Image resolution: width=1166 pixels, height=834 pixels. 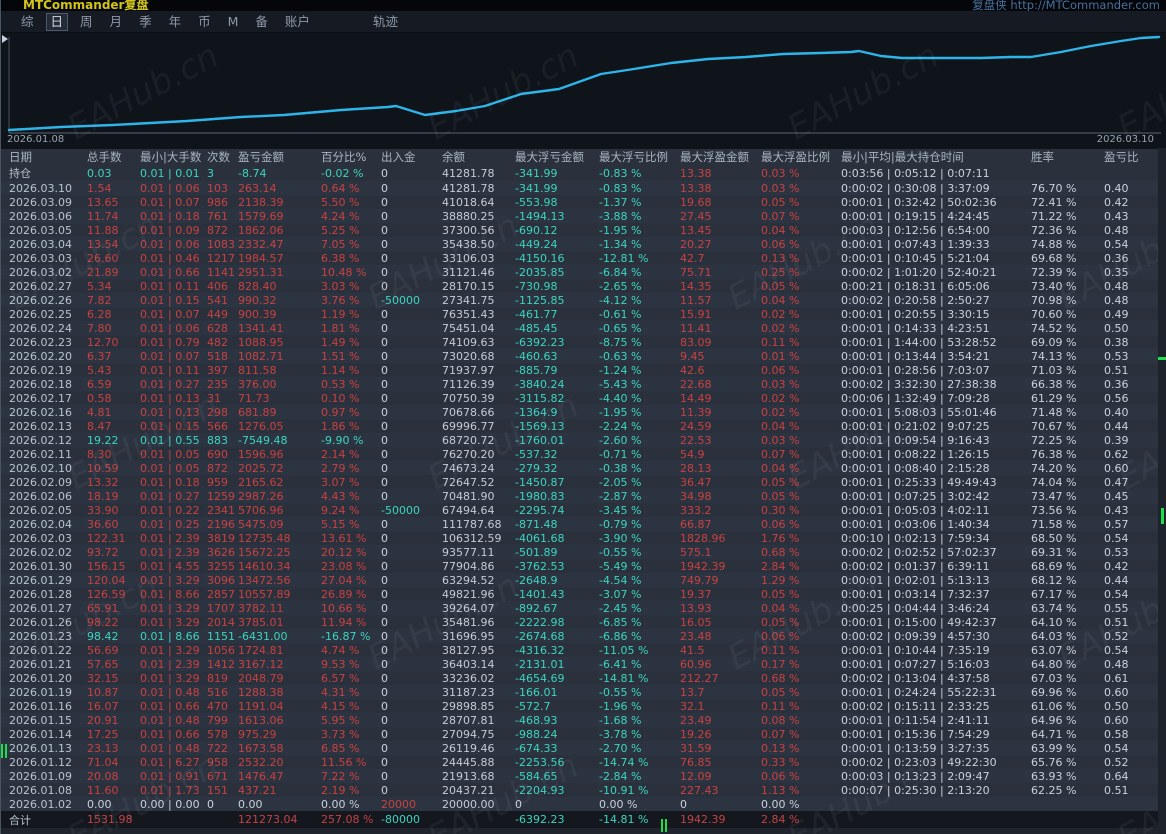 What do you see at coordinates (1162, 491) in the screenshot?
I see `scrollbar` at bounding box center [1162, 491].